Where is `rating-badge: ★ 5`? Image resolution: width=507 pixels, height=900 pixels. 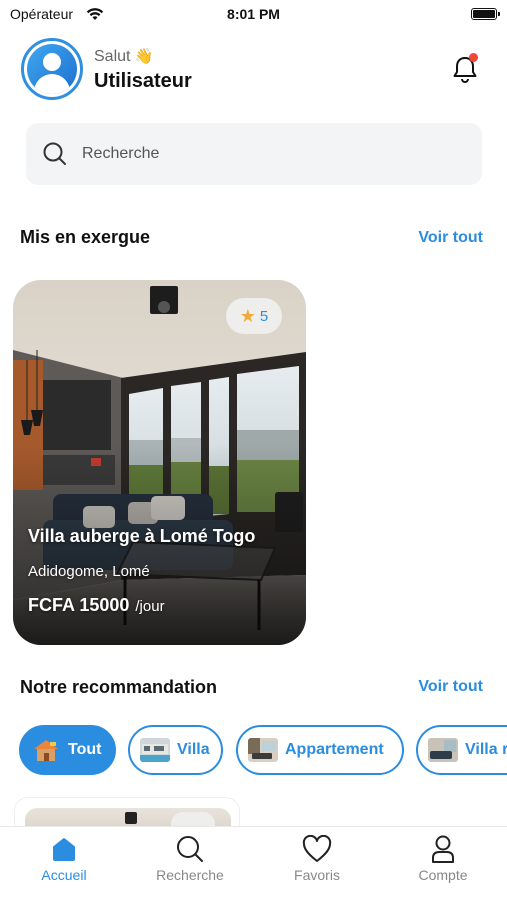
rating-badge: ★ 5 is located at coordinates (254, 316).